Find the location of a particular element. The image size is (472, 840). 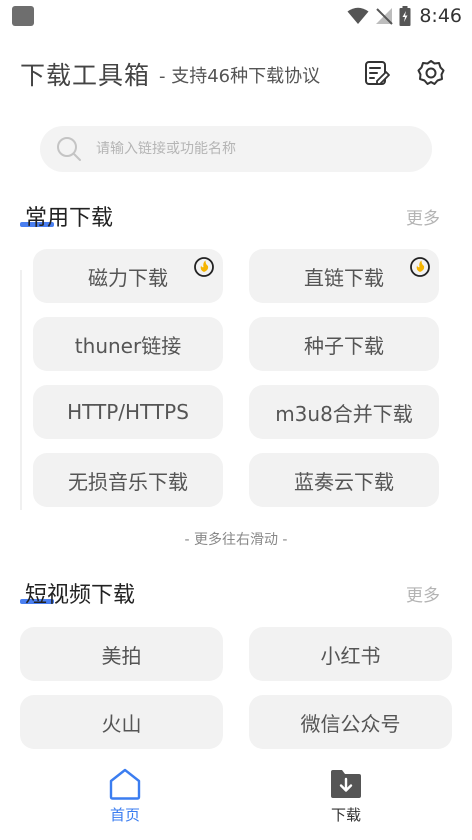

xiaohongshu-button: 小红书 is located at coordinates (350, 654).